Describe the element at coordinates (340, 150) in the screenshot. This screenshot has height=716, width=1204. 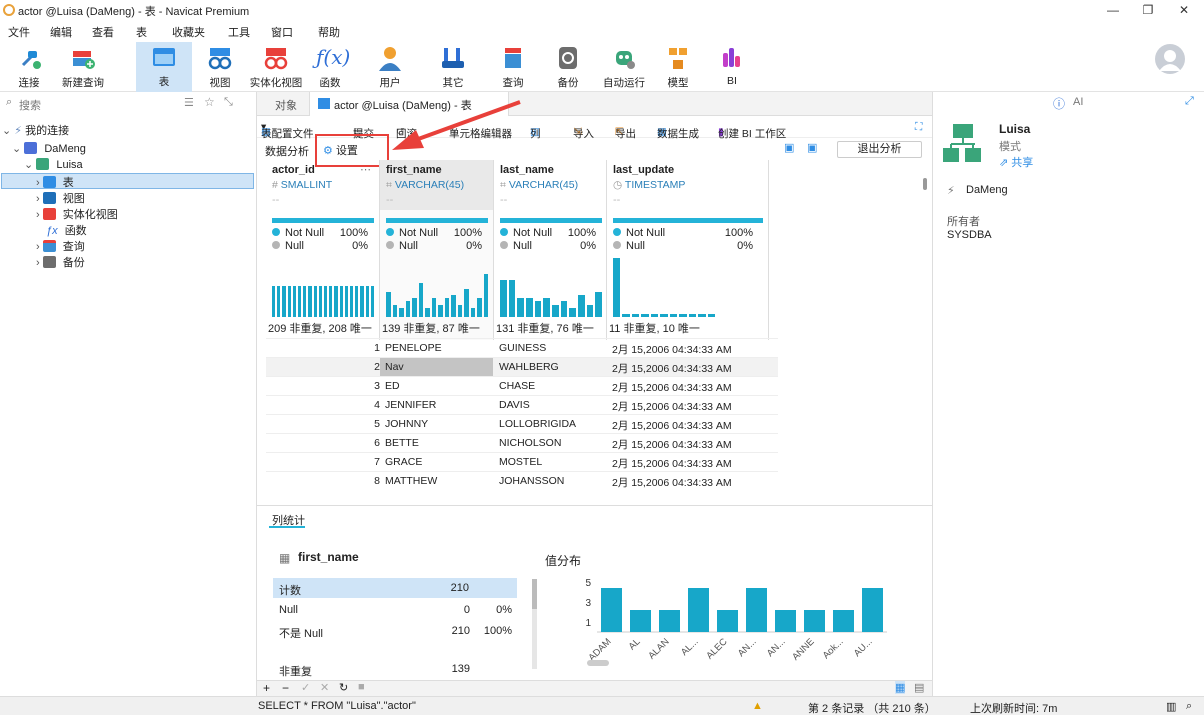
I see `settings-button: ⚙ 设置` at that location.